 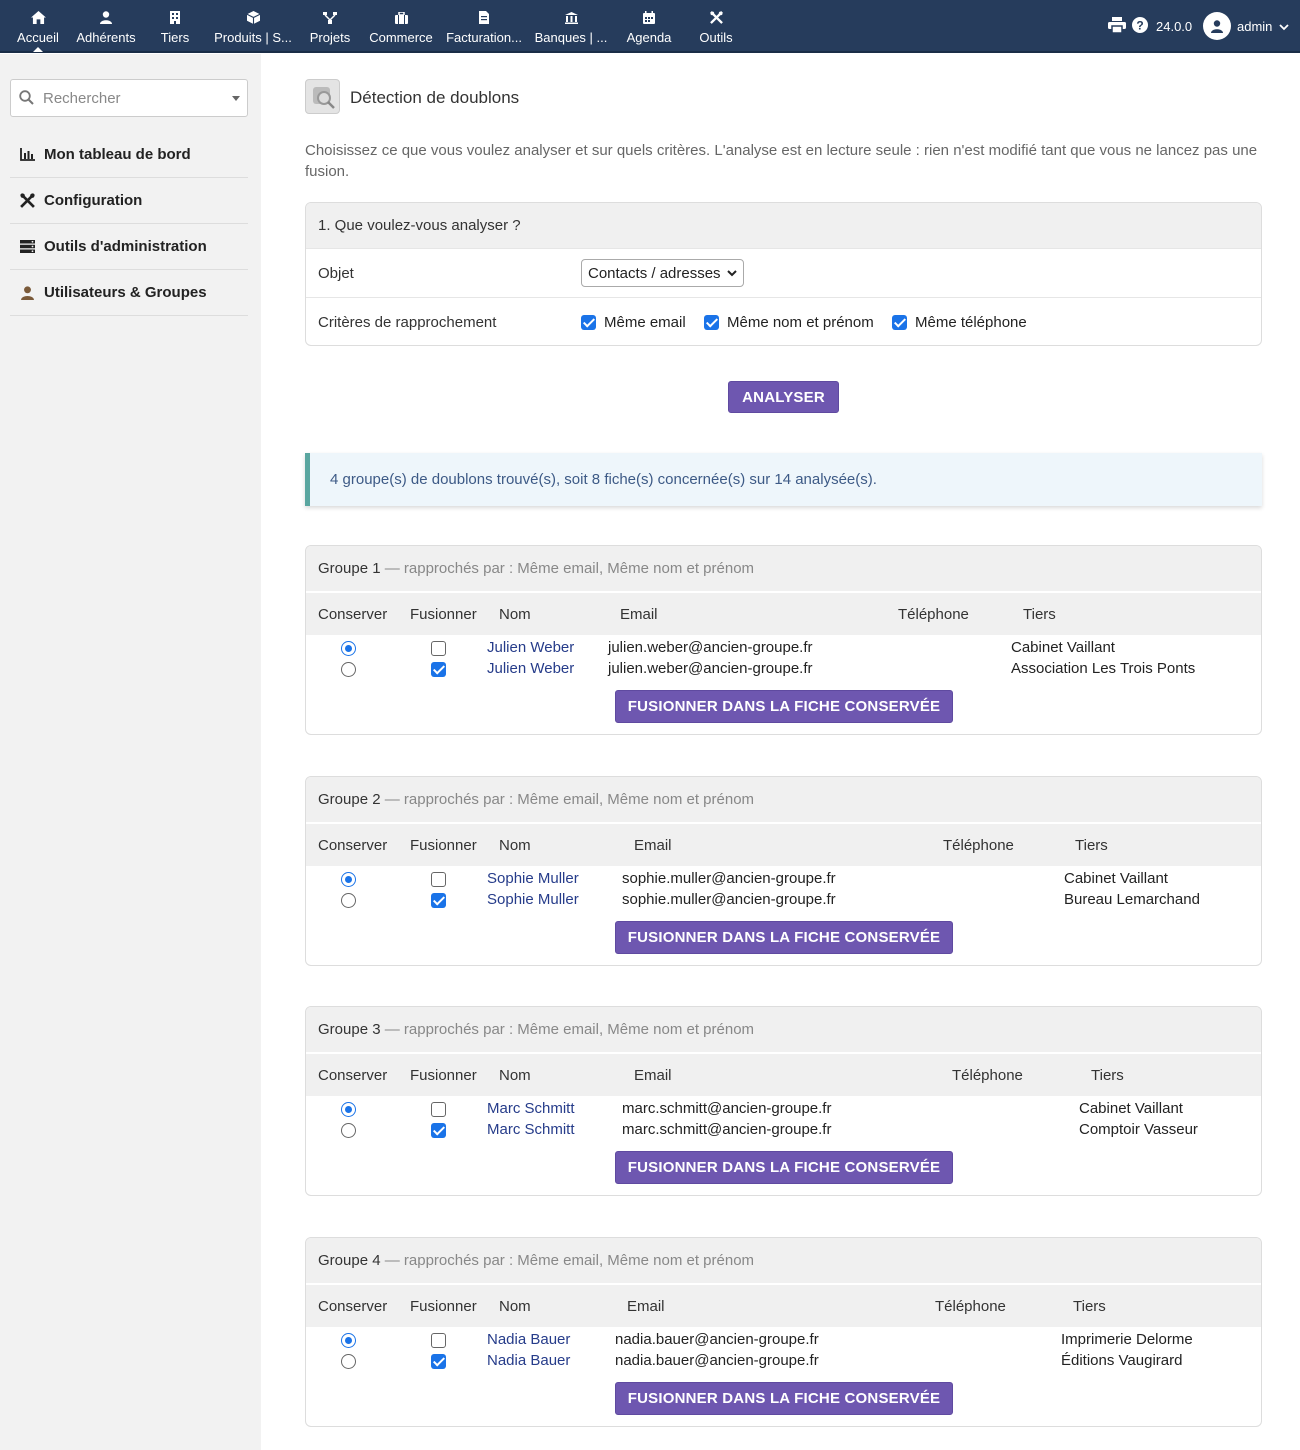 I want to click on group-title: Groupe 3, so click(x=349, y=1029).